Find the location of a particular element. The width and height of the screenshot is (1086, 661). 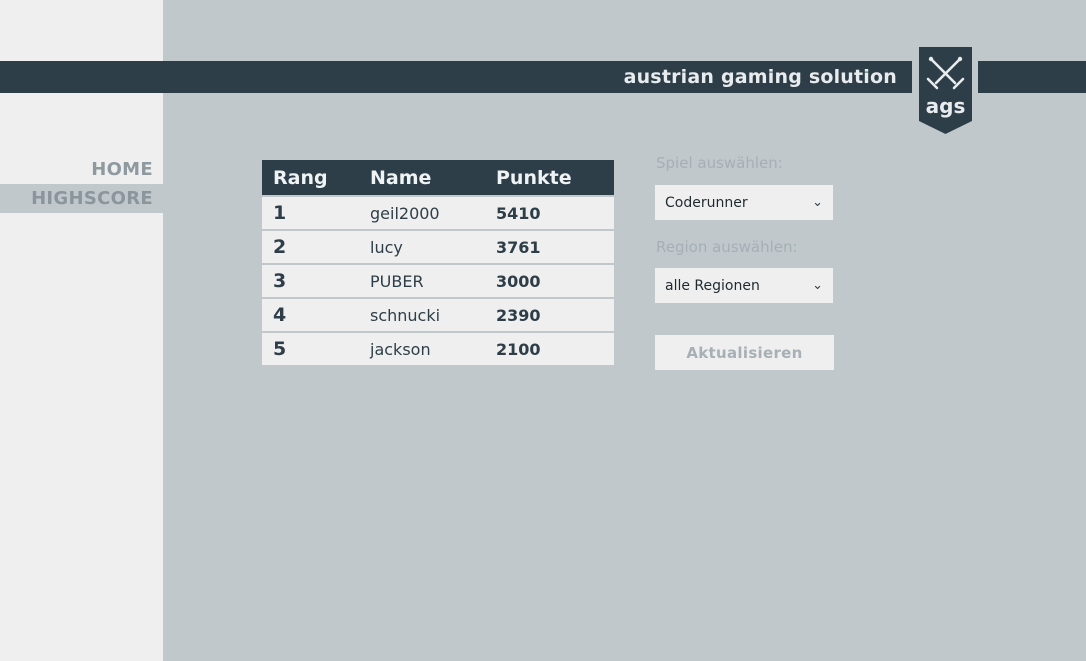

table-row: 4 schnucki 2390 is located at coordinates (438, 315).